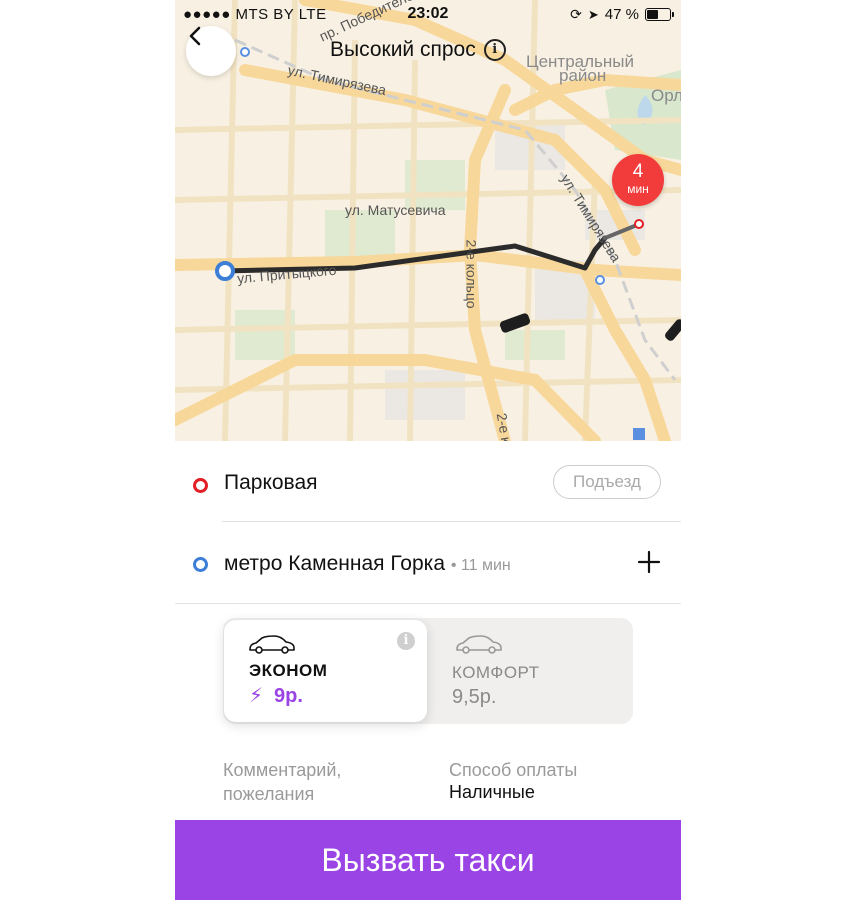  Describe the element at coordinates (200, 564) in the screenshot. I see `to-dot-icon` at that location.